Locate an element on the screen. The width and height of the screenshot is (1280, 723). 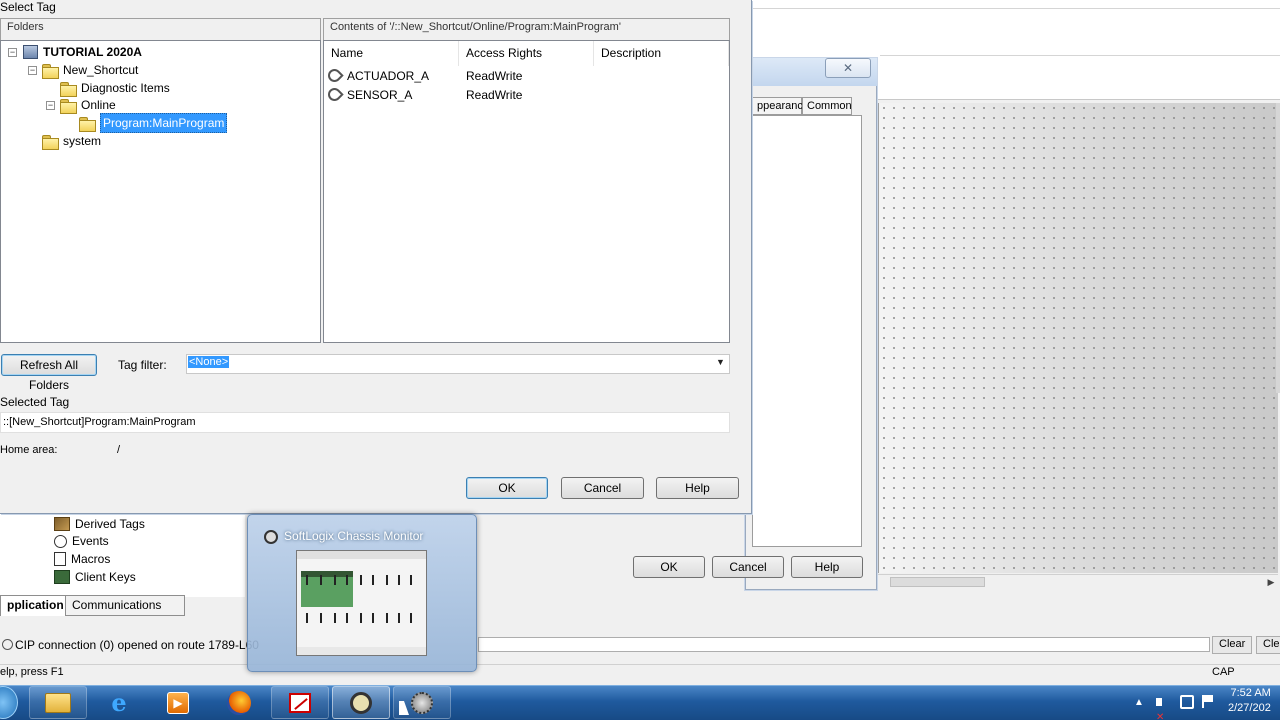
system-clock: 7:52 AM 2/27/202 is located at coordinates (1249, 701).